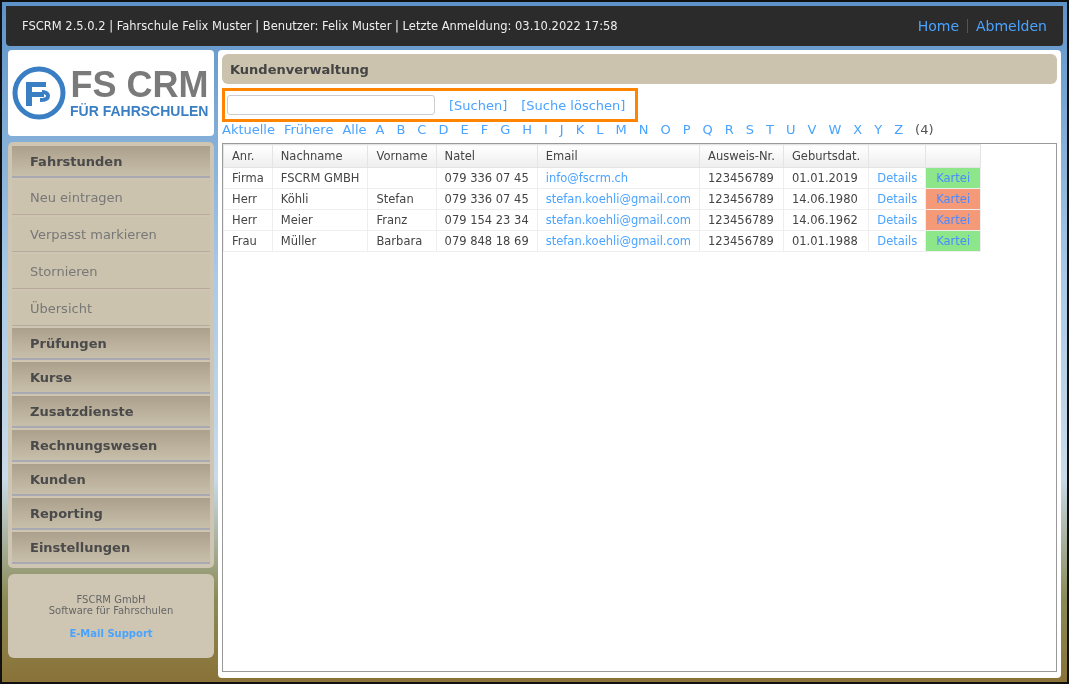 The height and width of the screenshot is (684, 1069). I want to click on logo-tagline: FÜR FAHRSCHULEN, so click(139, 111).